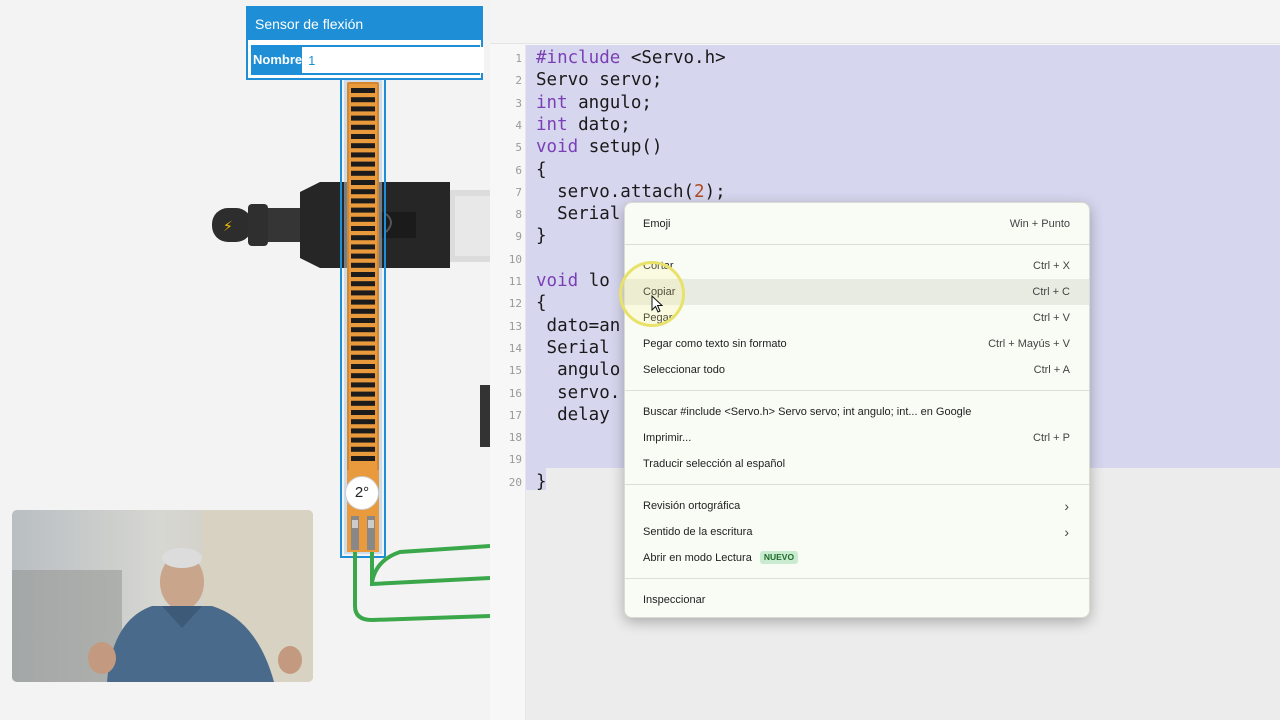 This screenshot has width=1280, height=720. I want to click on menu-item-emoji: Emoji Win + Punto, so click(857, 224).